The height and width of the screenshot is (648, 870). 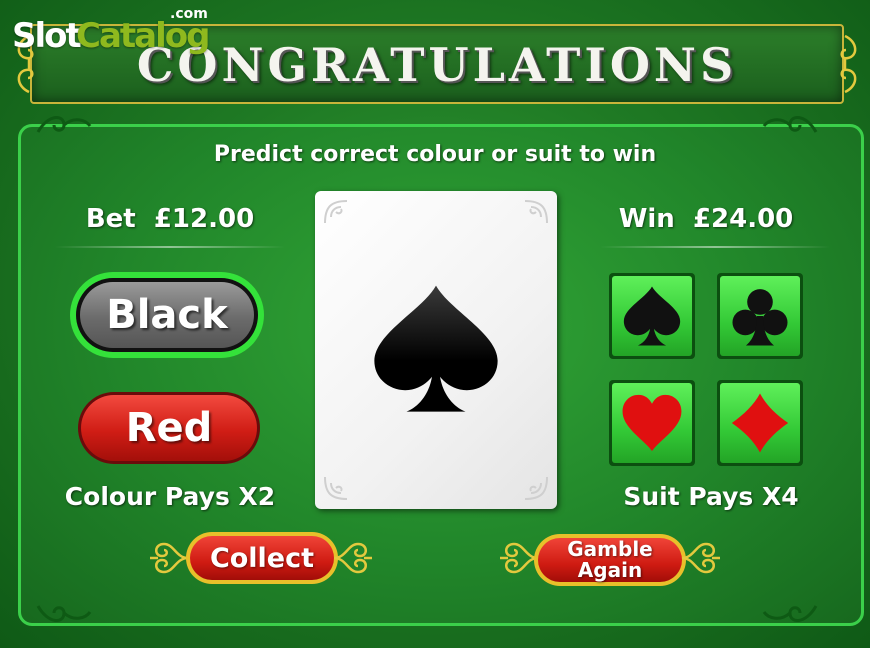 I want to click on red-button: Red, so click(x=169, y=428).